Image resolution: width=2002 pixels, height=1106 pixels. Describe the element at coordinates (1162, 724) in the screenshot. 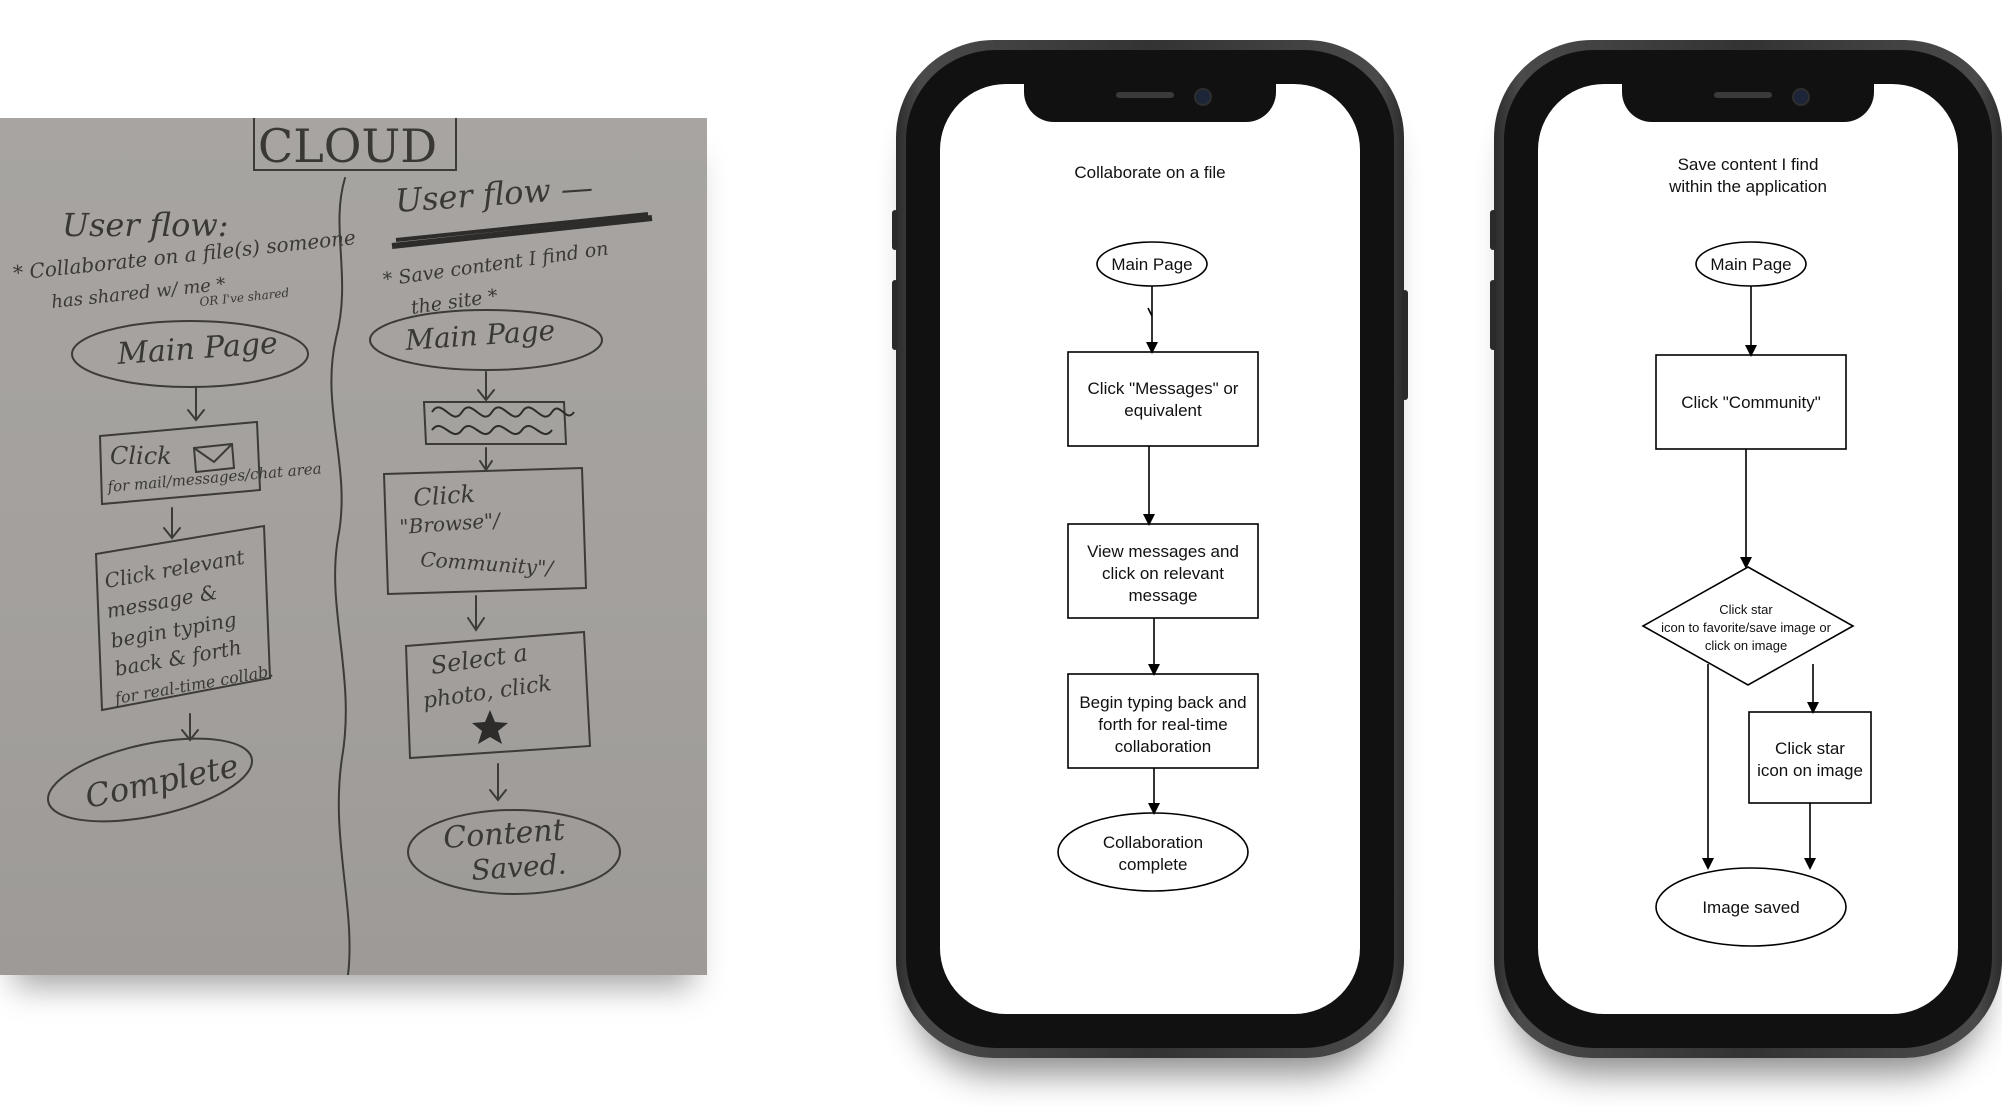

I see `flow-step-label: forth for real-time` at that location.